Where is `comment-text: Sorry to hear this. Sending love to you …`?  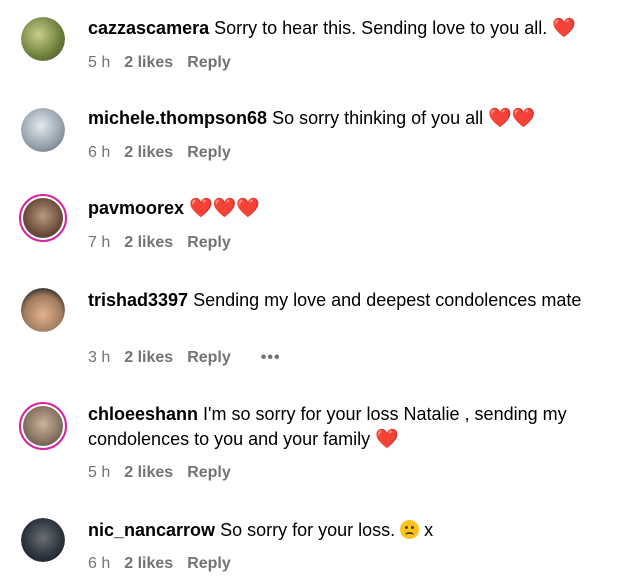
comment-text: Sorry to hear this. Sending love to you … is located at coordinates (381, 28).